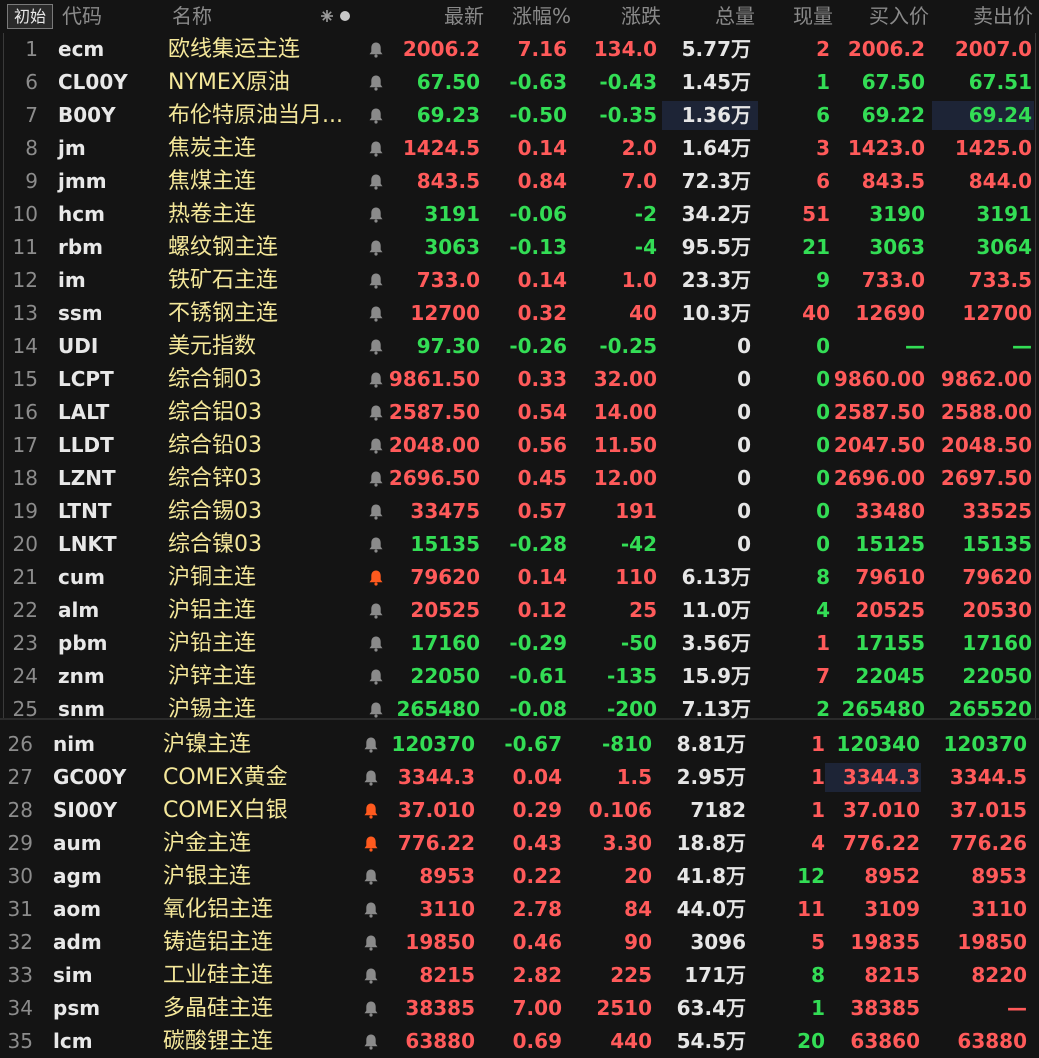  Describe the element at coordinates (997, 511) in the screenshot. I see `ask-price: 33525` at that location.